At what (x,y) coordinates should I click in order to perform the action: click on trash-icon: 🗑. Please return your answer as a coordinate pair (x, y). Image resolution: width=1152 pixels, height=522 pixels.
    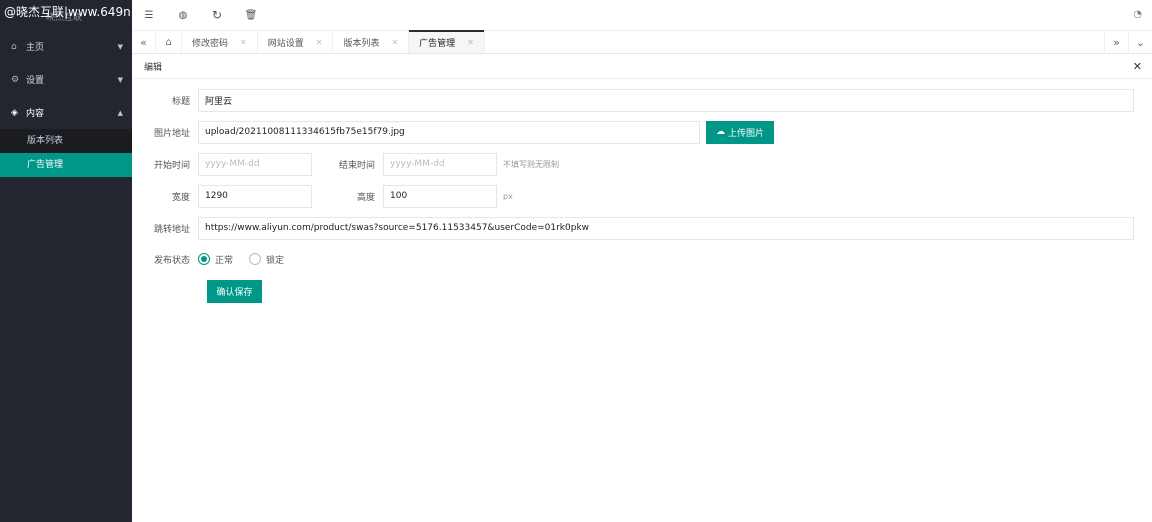
    Looking at the image, I should click on (251, 15).